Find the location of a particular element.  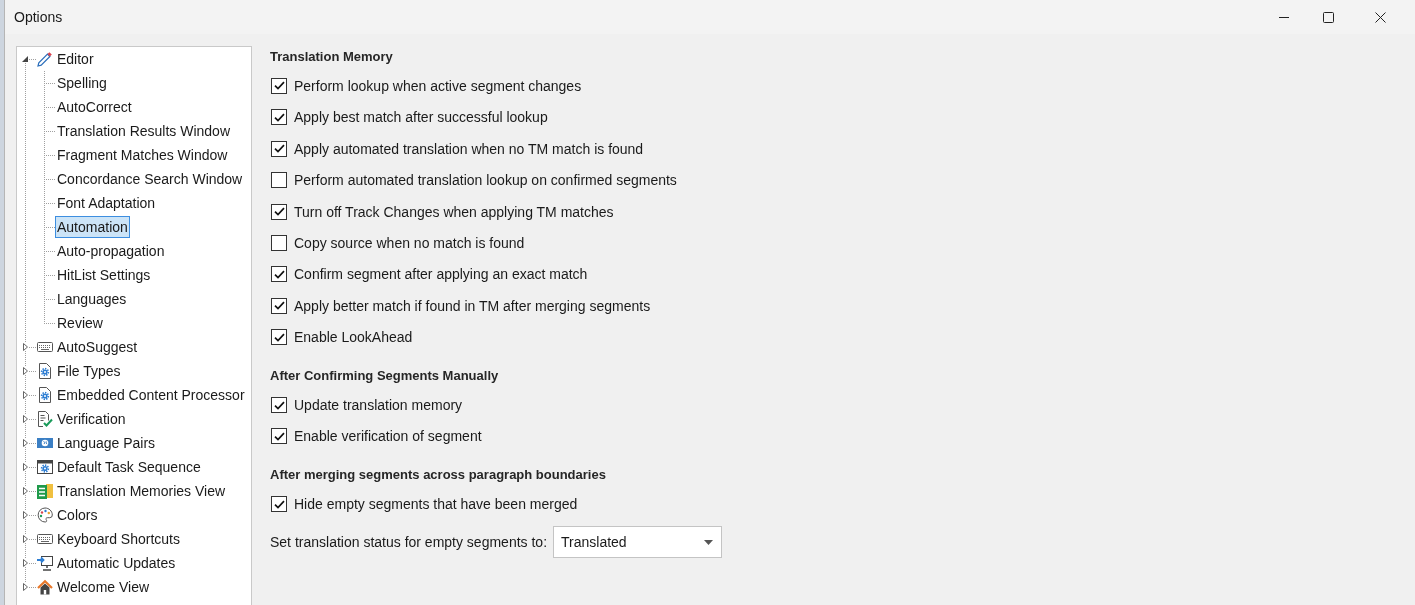

pencil-icon is located at coordinates (45, 59).